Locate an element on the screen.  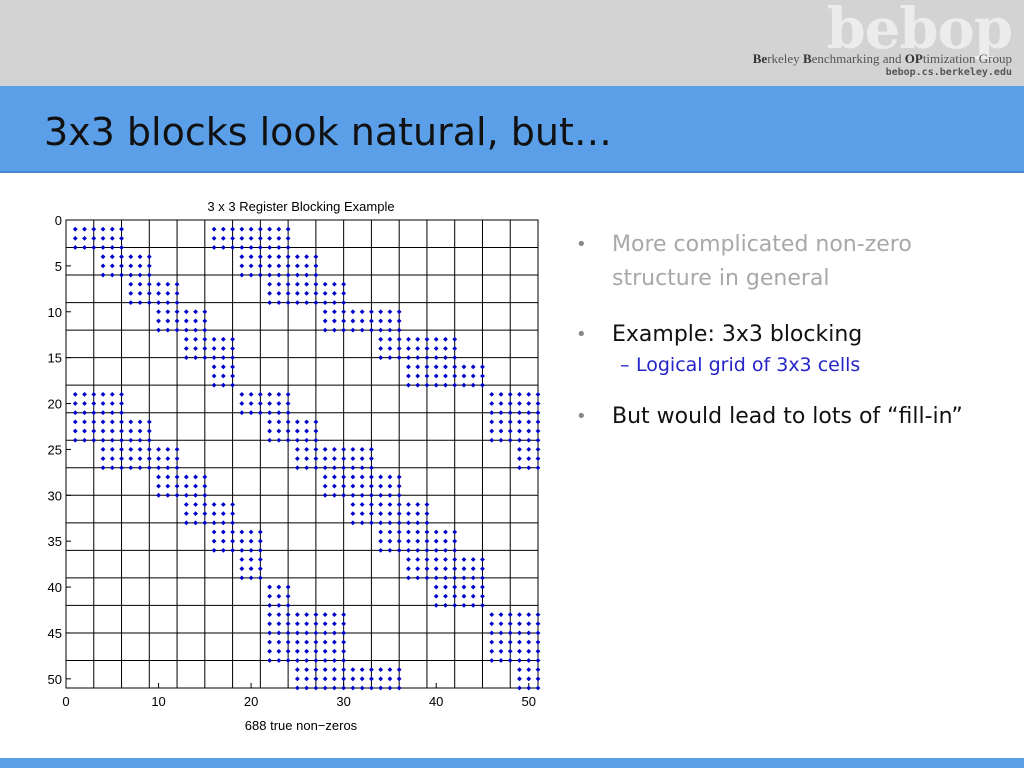
x-tick-label: 40 is located at coordinates (436, 701).